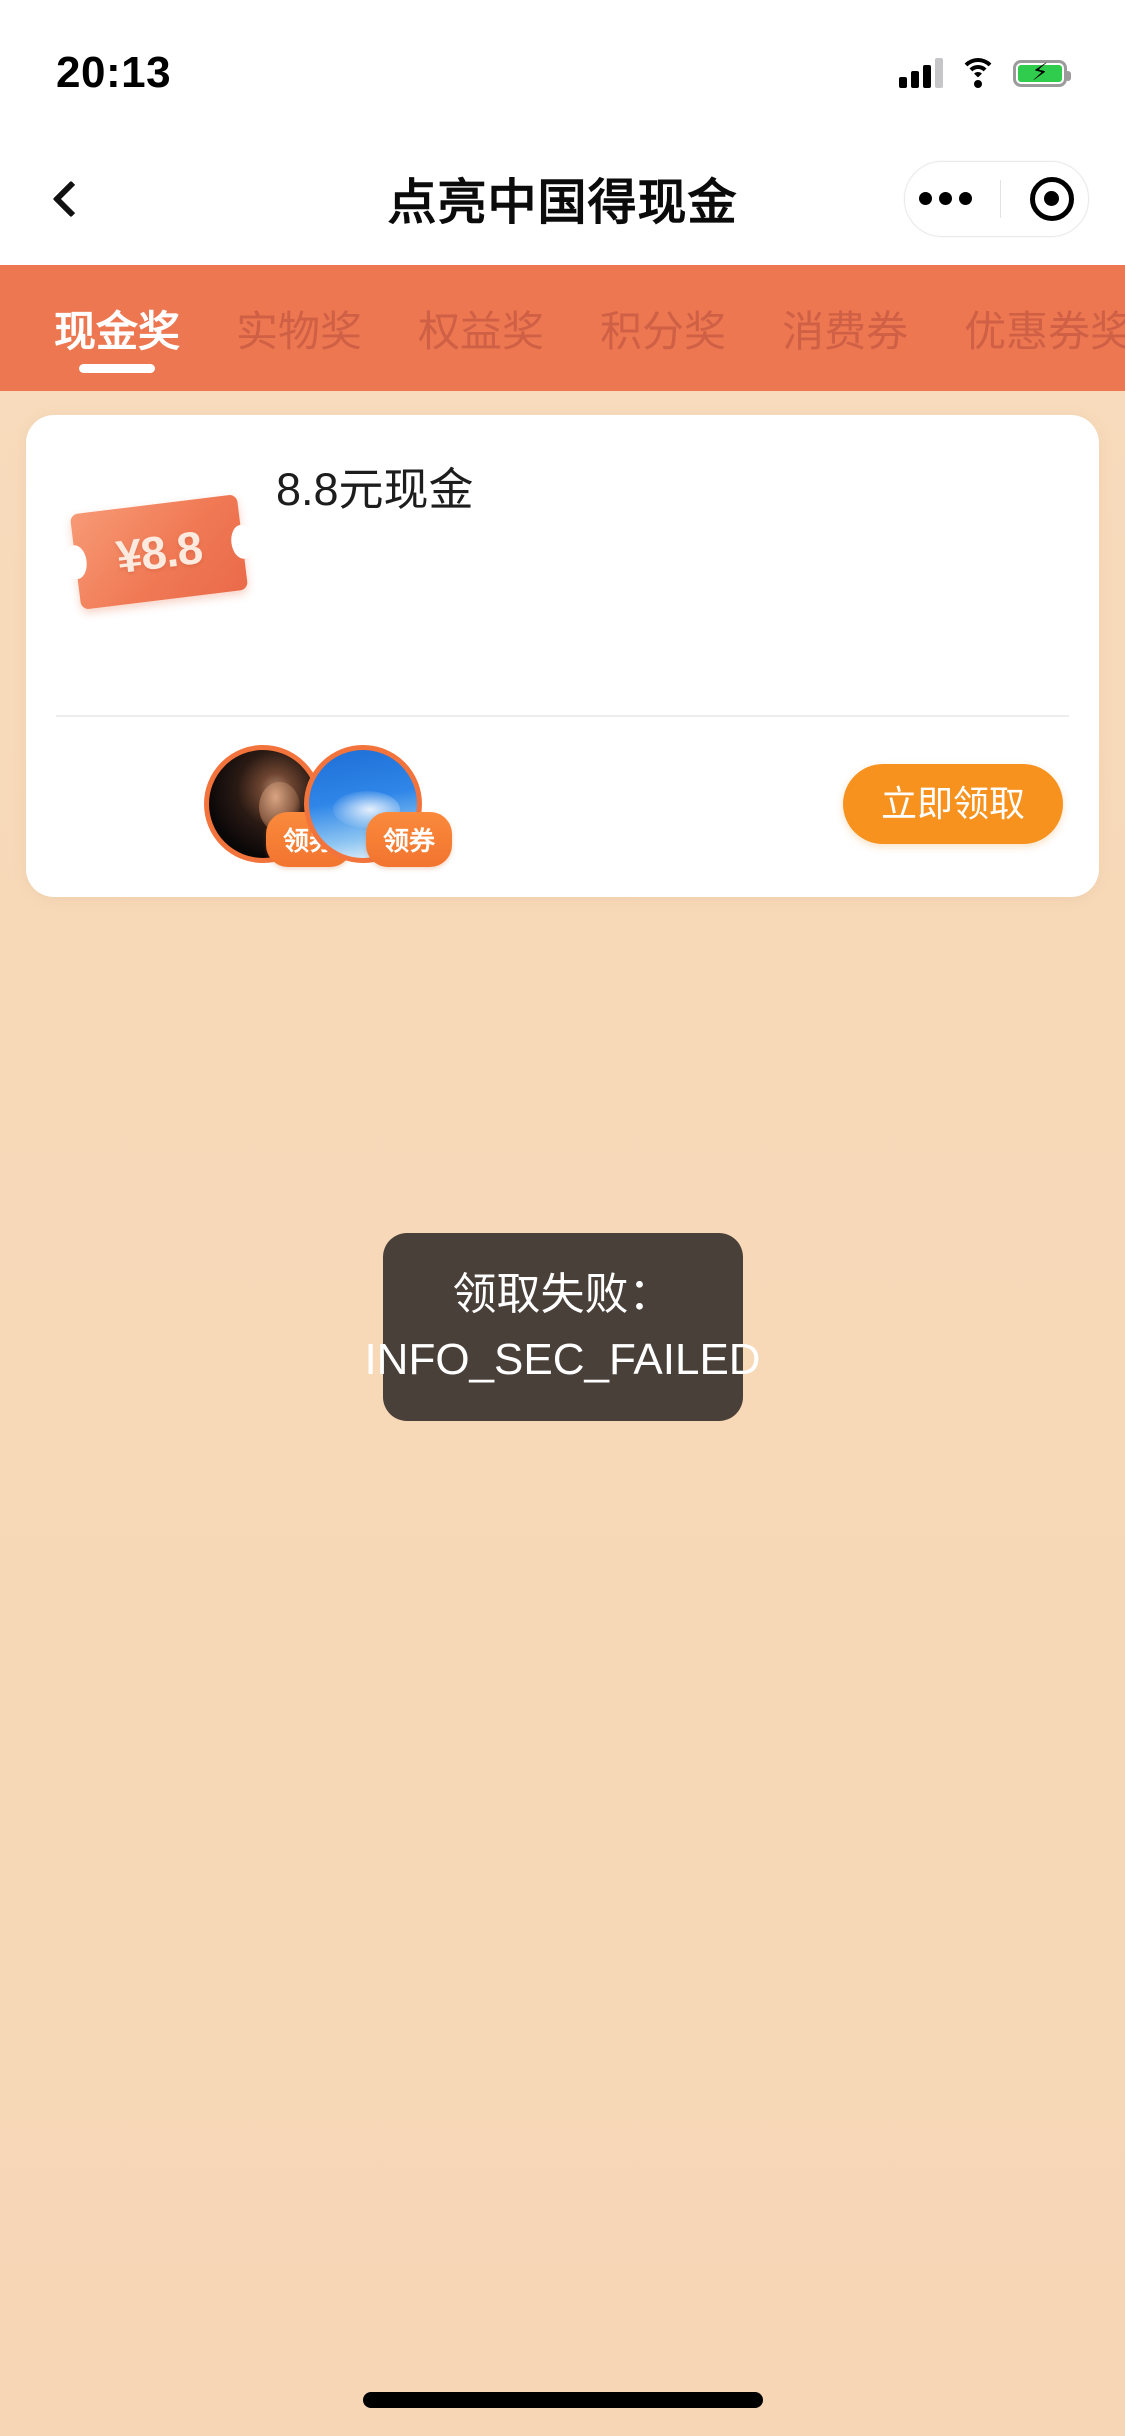 Image resolution: width=1125 pixels, height=2436 pixels. Describe the element at coordinates (408, 839) in the screenshot. I see `coupon-badge: 领券` at that location.